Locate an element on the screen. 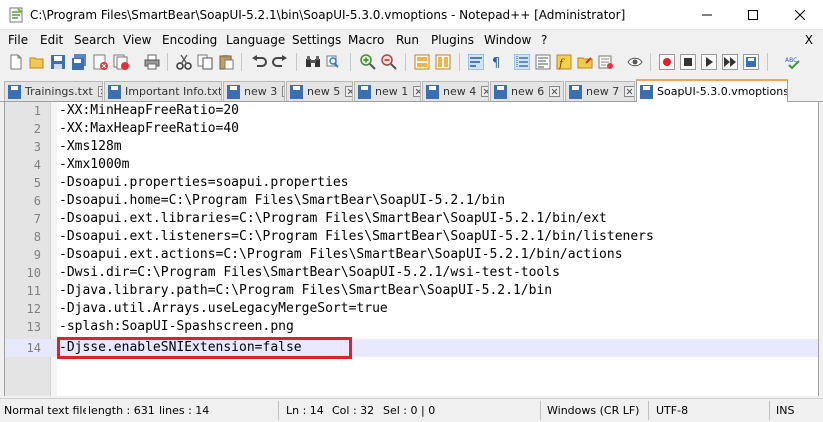  editor-line: 2 -XX:MaxHeapFreeRatio=40 is located at coordinates (411, 129).